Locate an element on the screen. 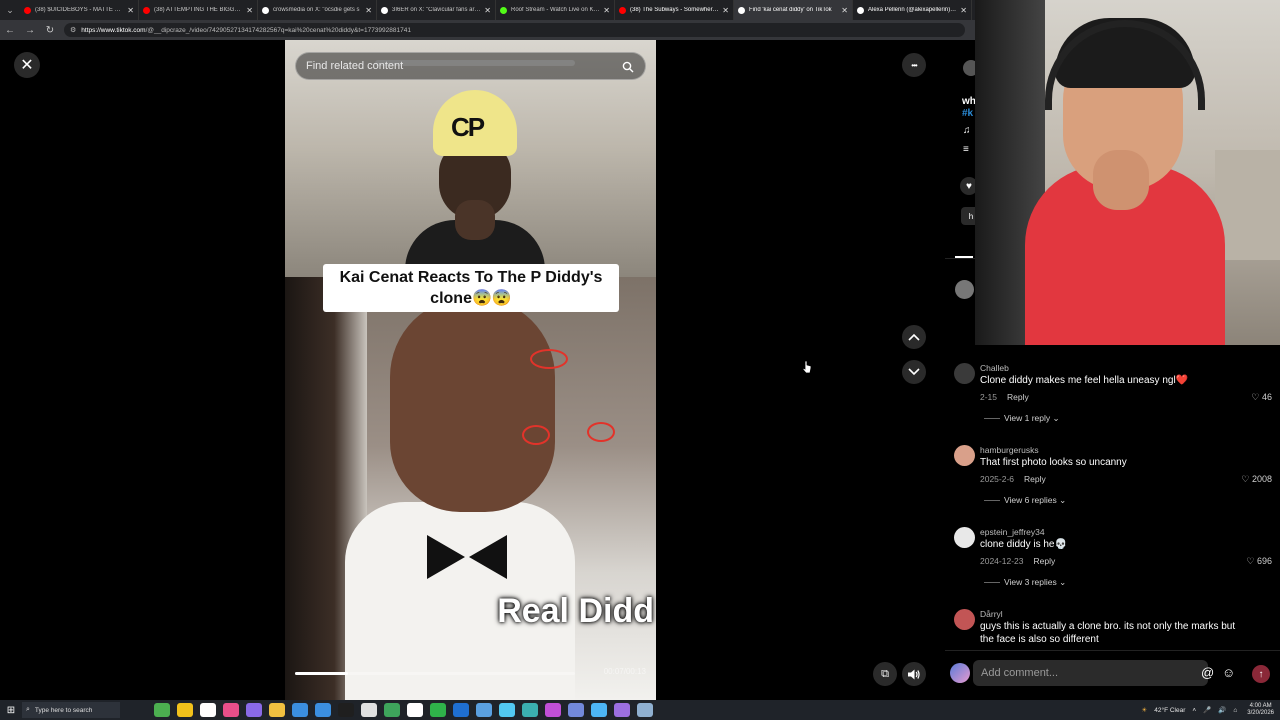 This screenshot has height=720, width=1280. heart-outline-icon: ♡ is located at coordinates (1250, 561).